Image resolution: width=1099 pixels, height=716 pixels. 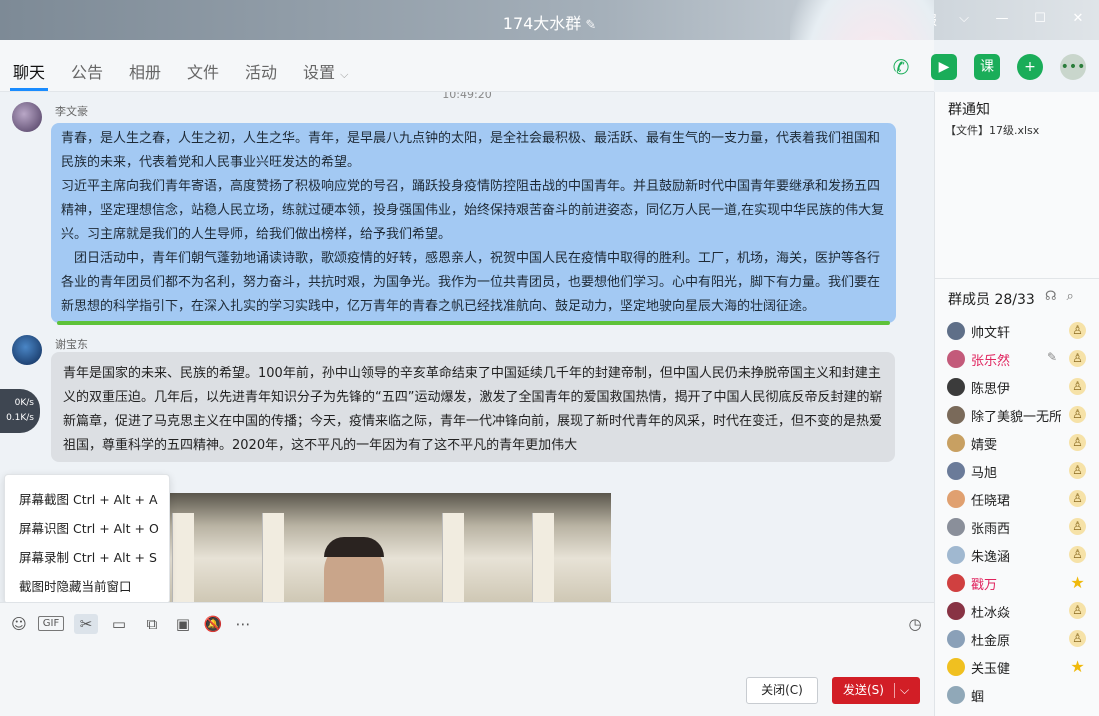 What do you see at coordinates (1030, 67) in the screenshot?
I see `add-app-icon: +` at bounding box center [1030, 67].